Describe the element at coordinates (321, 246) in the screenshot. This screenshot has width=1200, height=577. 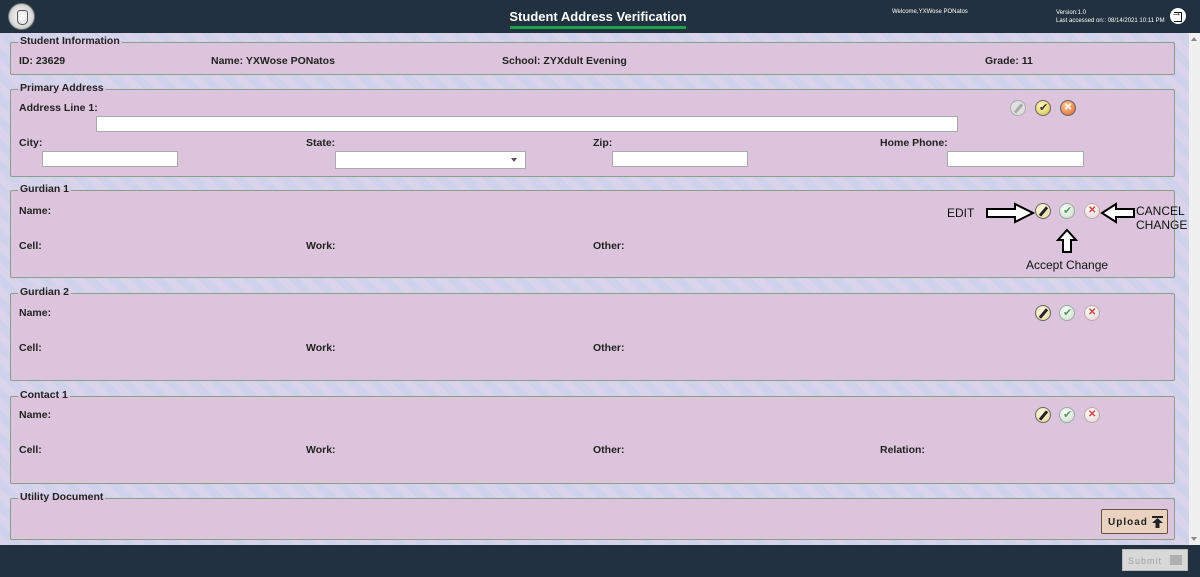
I see `guardian1-work-label: Work:` at that location.